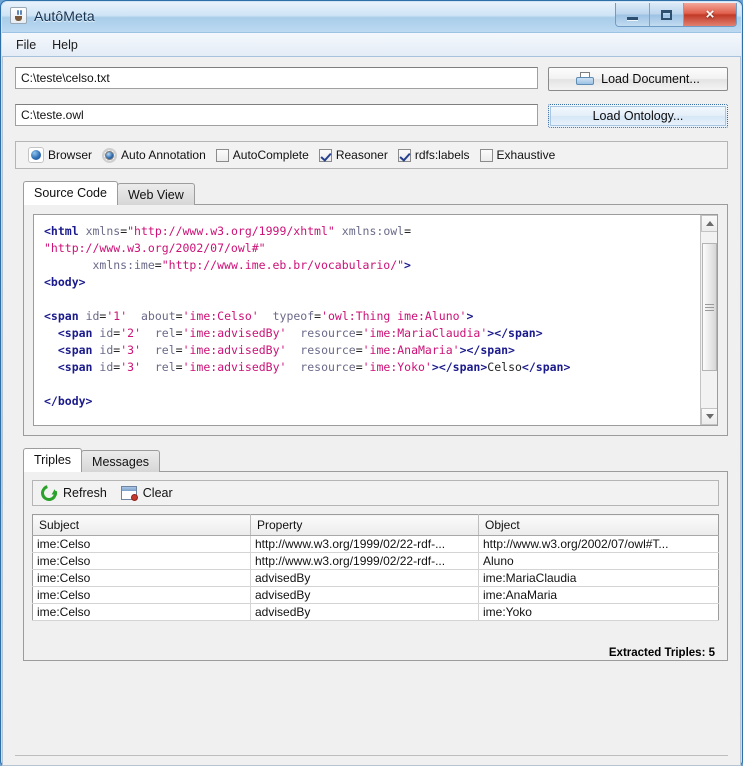 The height and width of the screenshot is (766, 743). Describe the element at coordinates (371, 45) in the screenshot. I see `menu-bar: File Help` at that location.